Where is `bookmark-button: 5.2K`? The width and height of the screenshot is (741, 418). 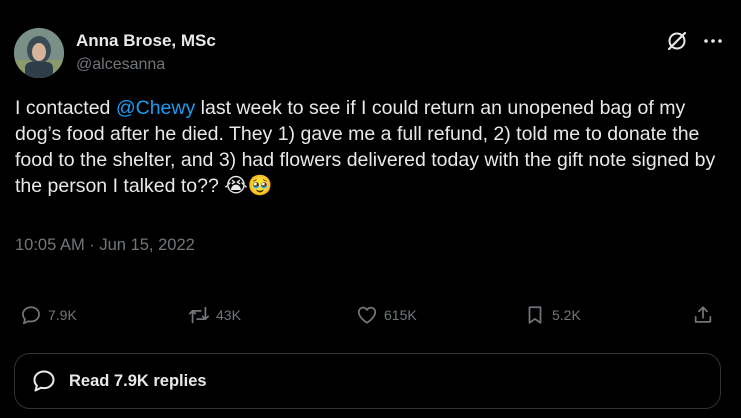
bookmark-button: 5.2K is located at coordinates (552, 315).